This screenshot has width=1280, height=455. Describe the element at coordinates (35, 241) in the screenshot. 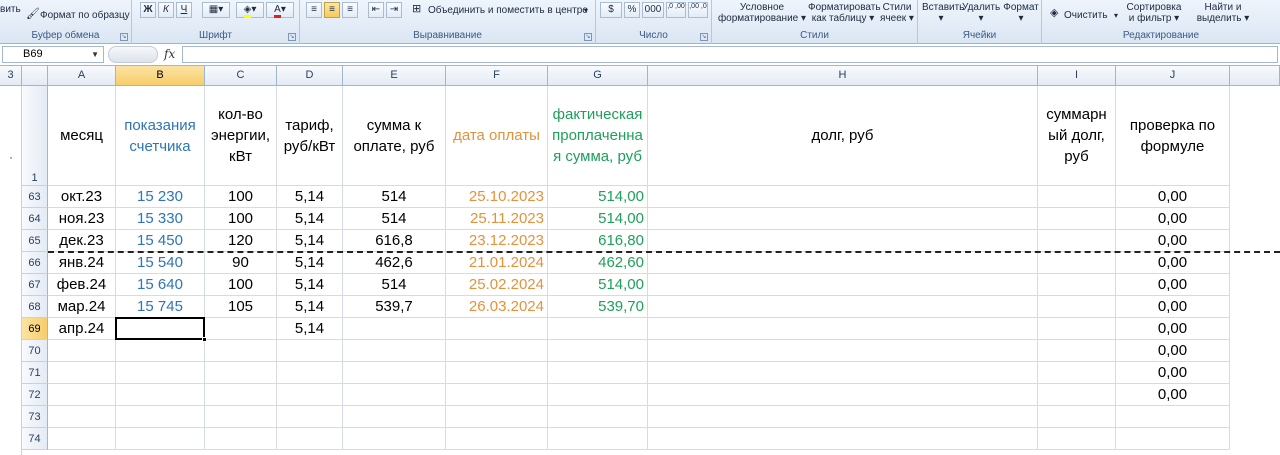

I see `row-header-65: 65` at that location.